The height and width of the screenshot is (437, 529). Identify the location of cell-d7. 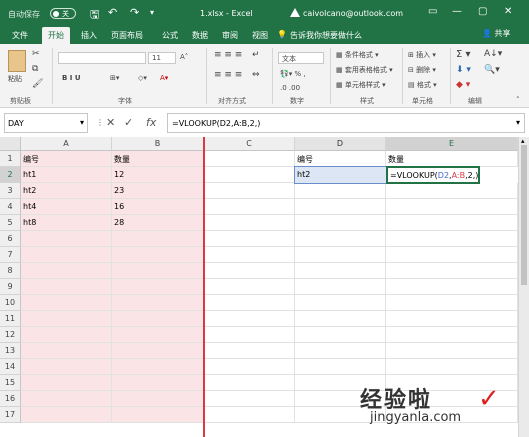
(340, 255).